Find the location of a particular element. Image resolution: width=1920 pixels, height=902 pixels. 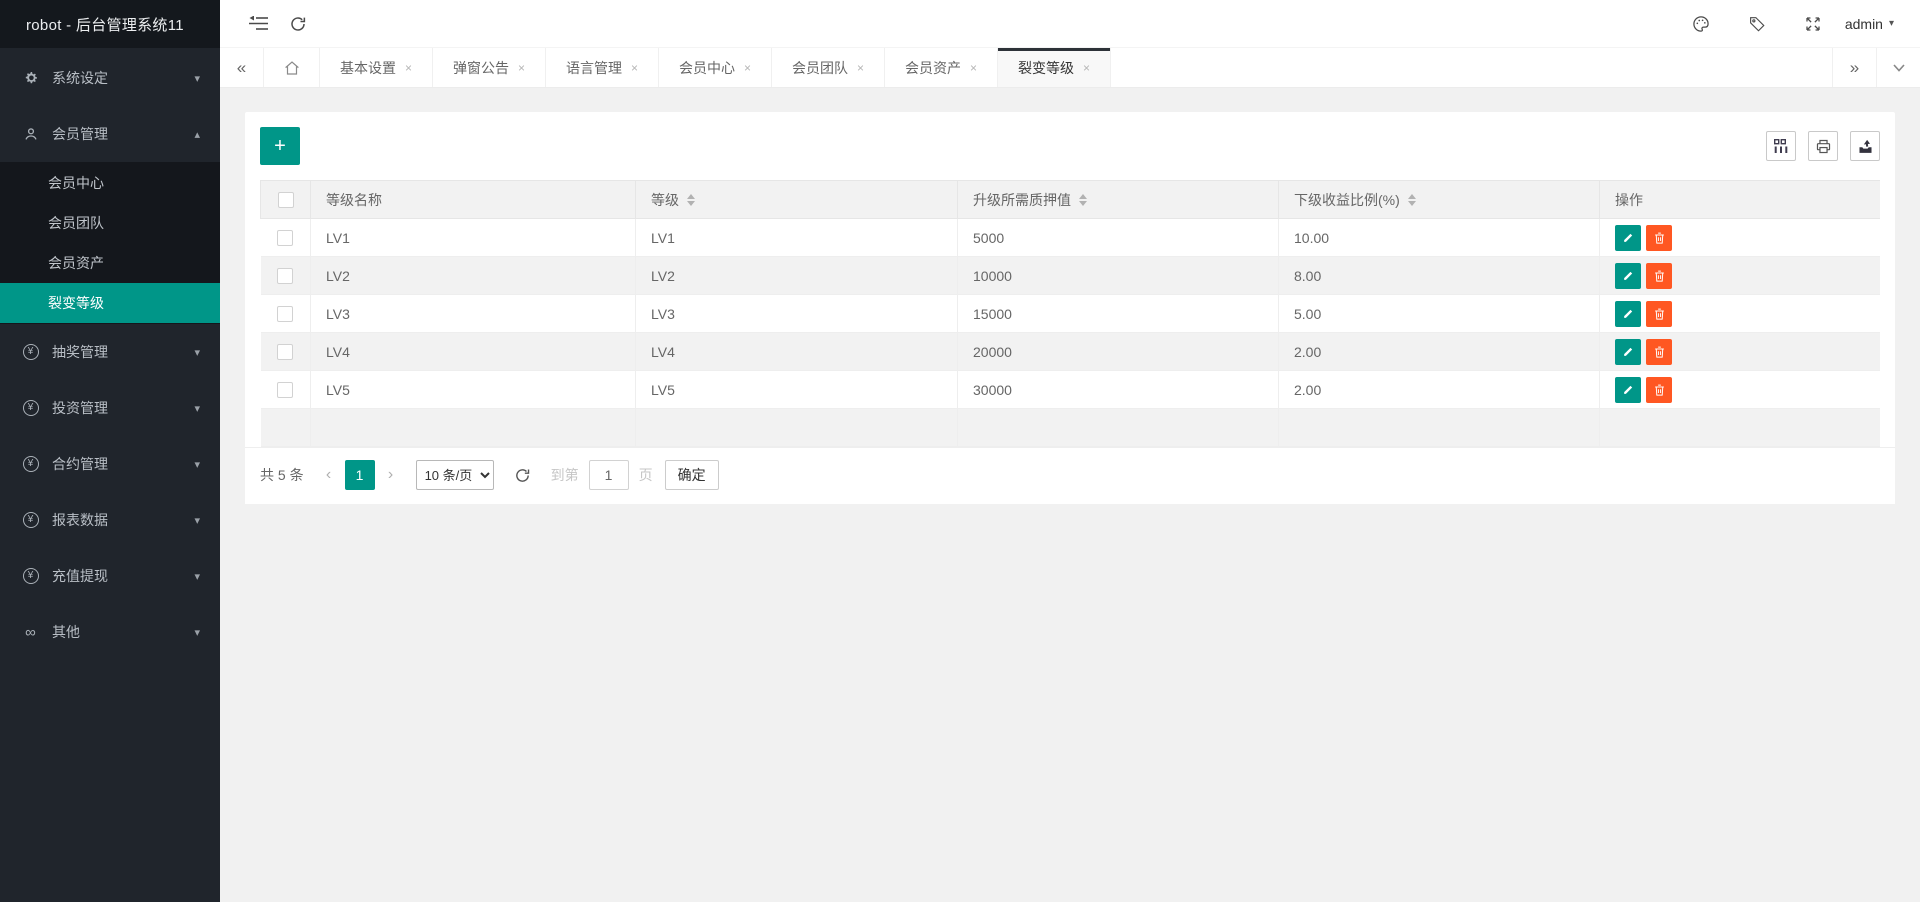

sidebar-item-investment-management: ¥ 投资管理 ▾ is located at coordinates (110, 408).